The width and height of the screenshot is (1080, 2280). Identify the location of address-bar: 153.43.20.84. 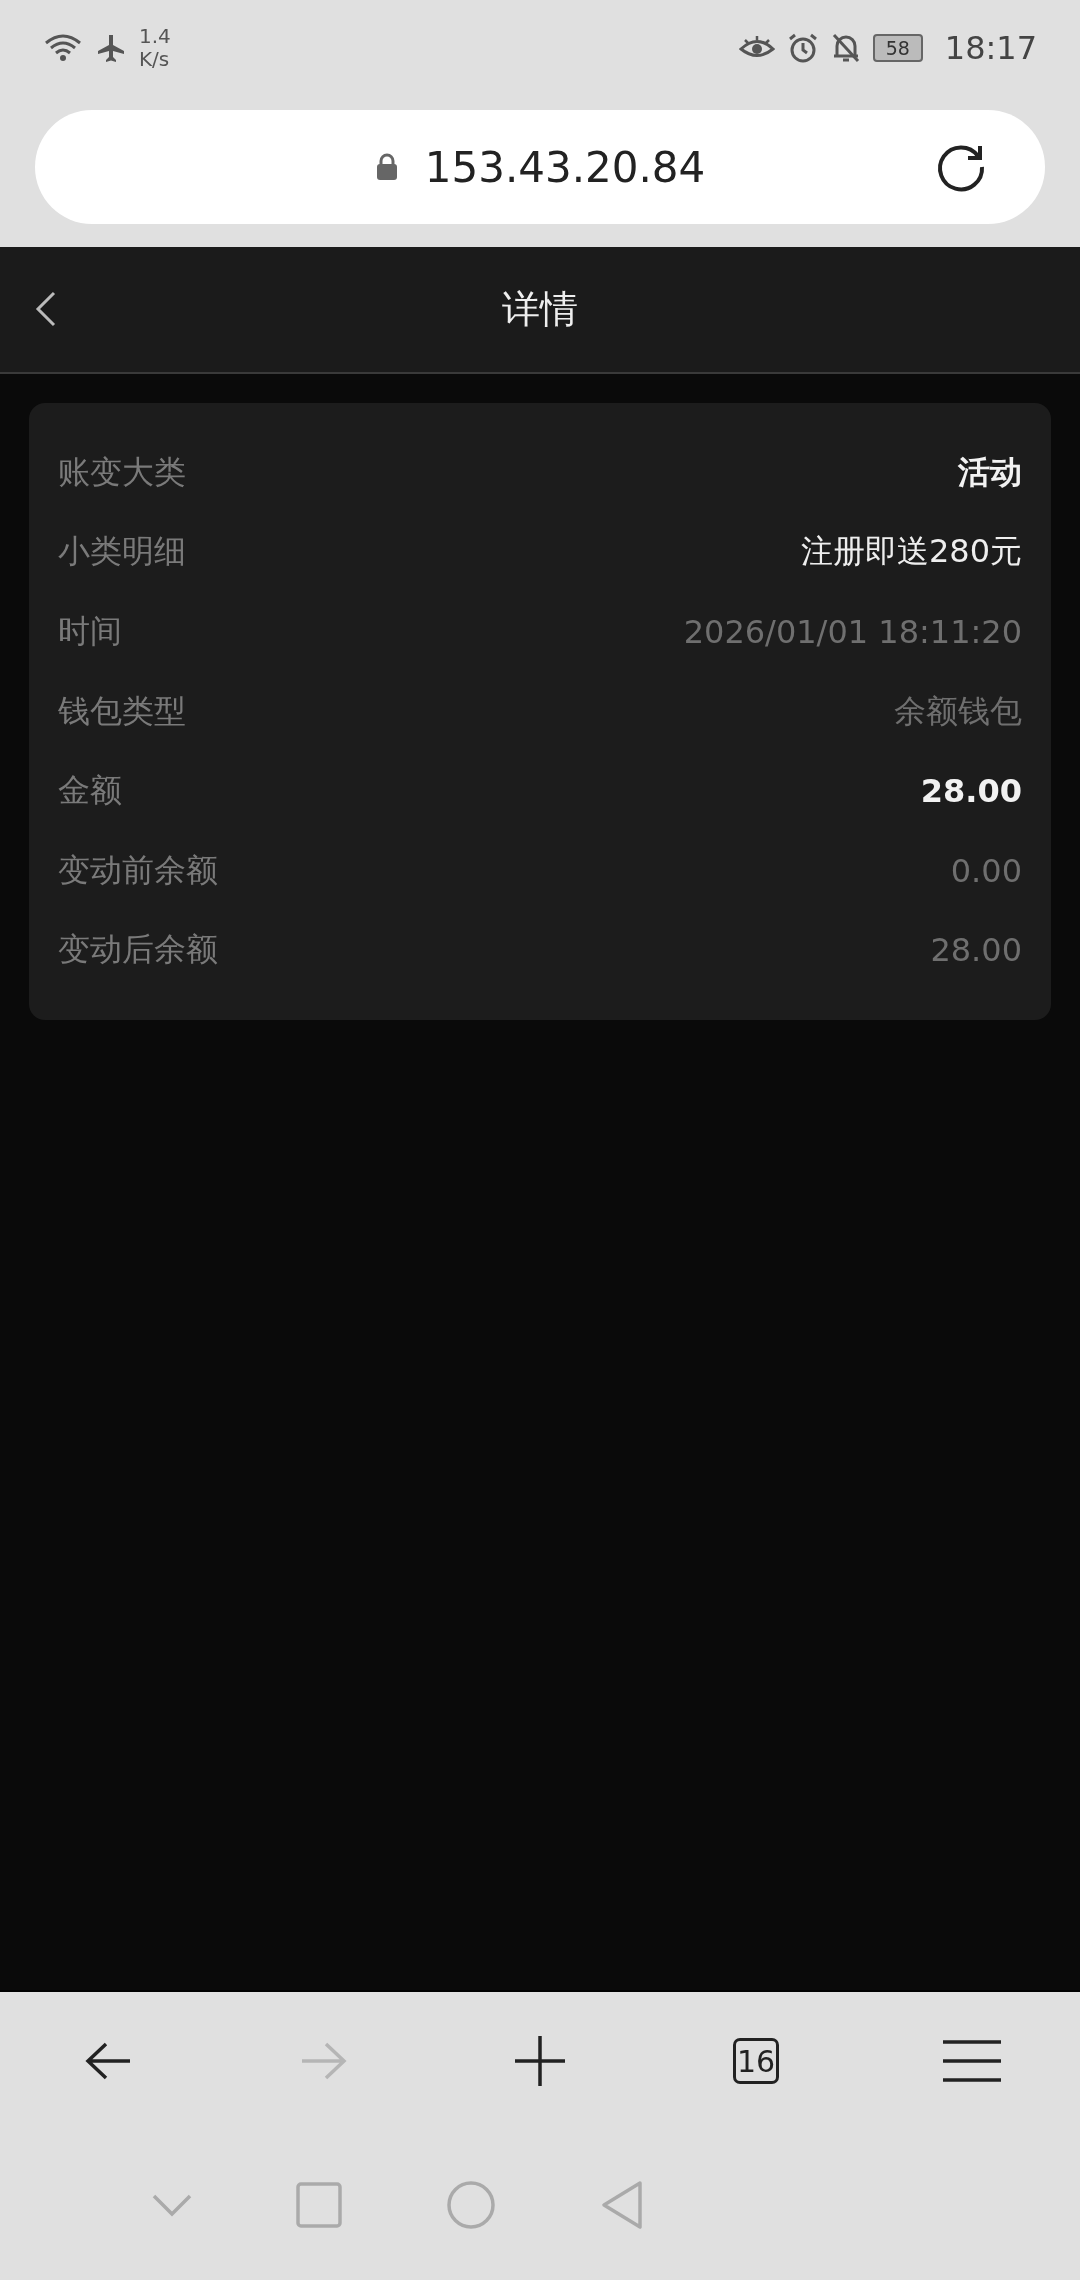
(540, 167).